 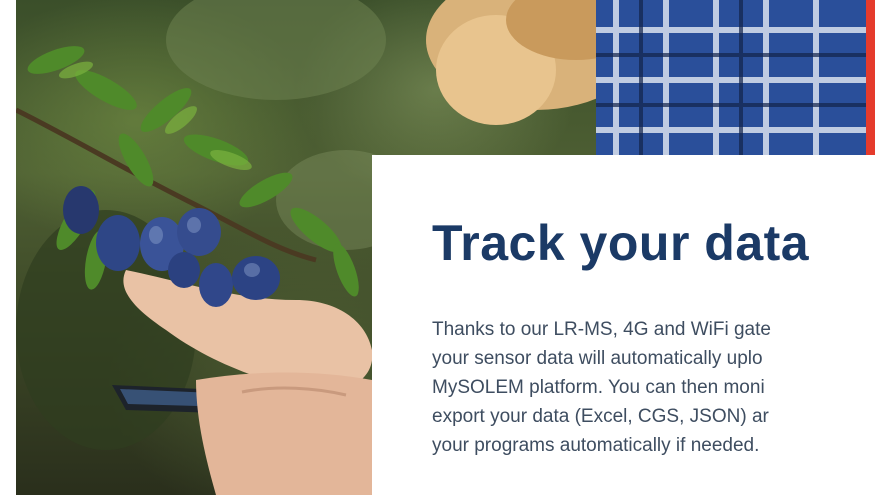 What do you see at coordinates (600, 416) in the screenshot?
I see `description-line: export your data (Excel, CGS, JSON) ar` at bounding box center [600, 416].